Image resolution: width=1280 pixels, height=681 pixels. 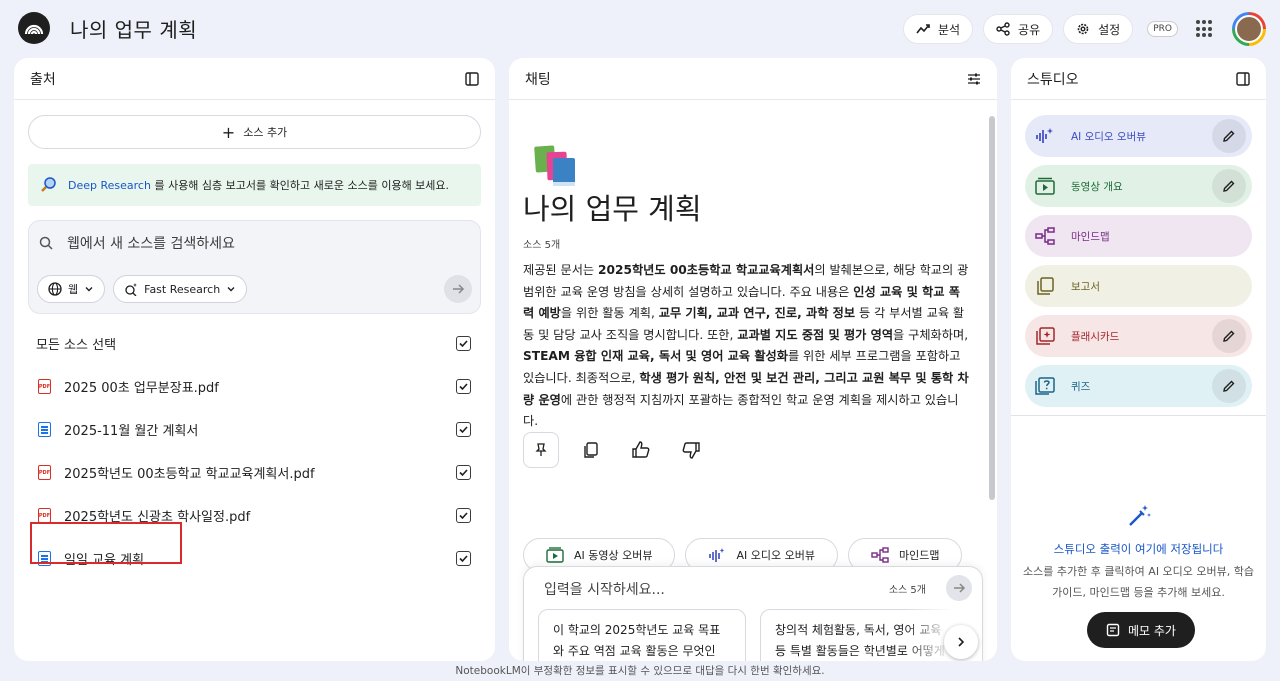 I want to click on summary-bold-text: 2025학년도 00초등학교 학교교육계획서, so click(x=706, y=270).